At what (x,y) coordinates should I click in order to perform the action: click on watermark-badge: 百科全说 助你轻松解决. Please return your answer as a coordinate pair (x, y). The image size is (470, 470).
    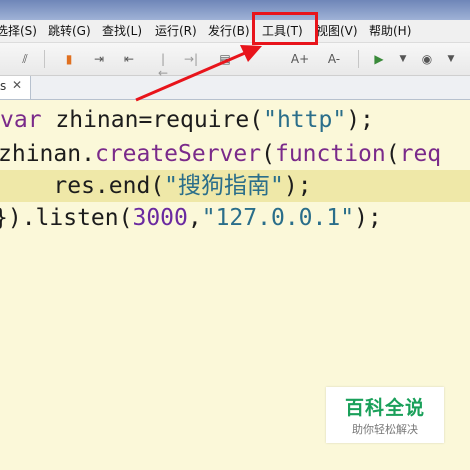
    Looking at the image, I should click on (385, 415).